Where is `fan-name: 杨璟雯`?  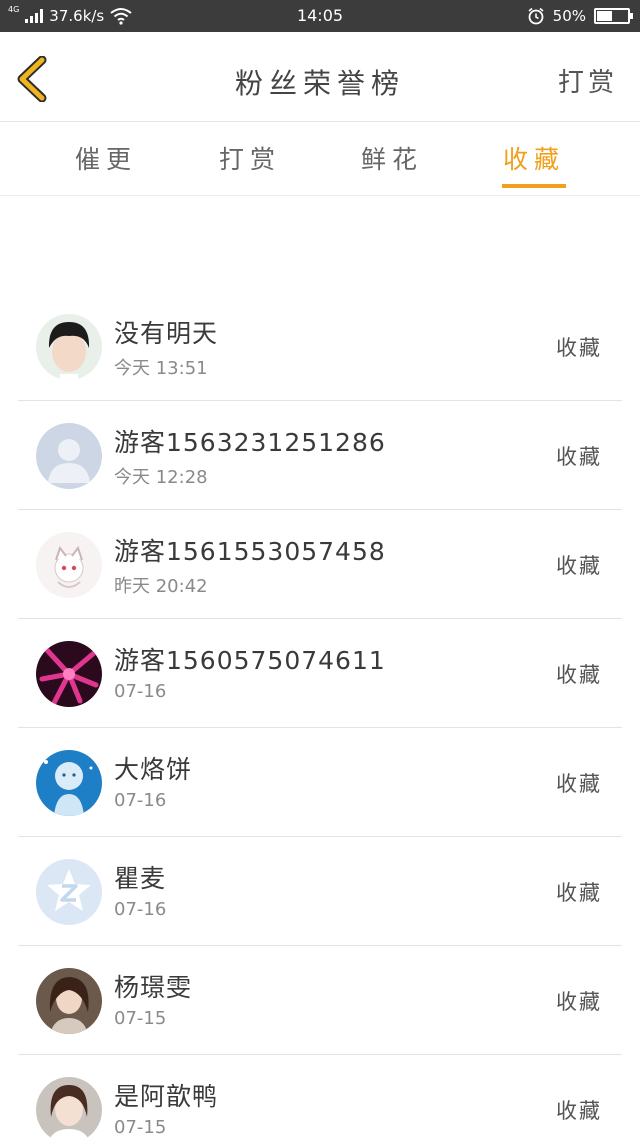
fan-name: 杨璟雯 is located at coordinates (153, 987).